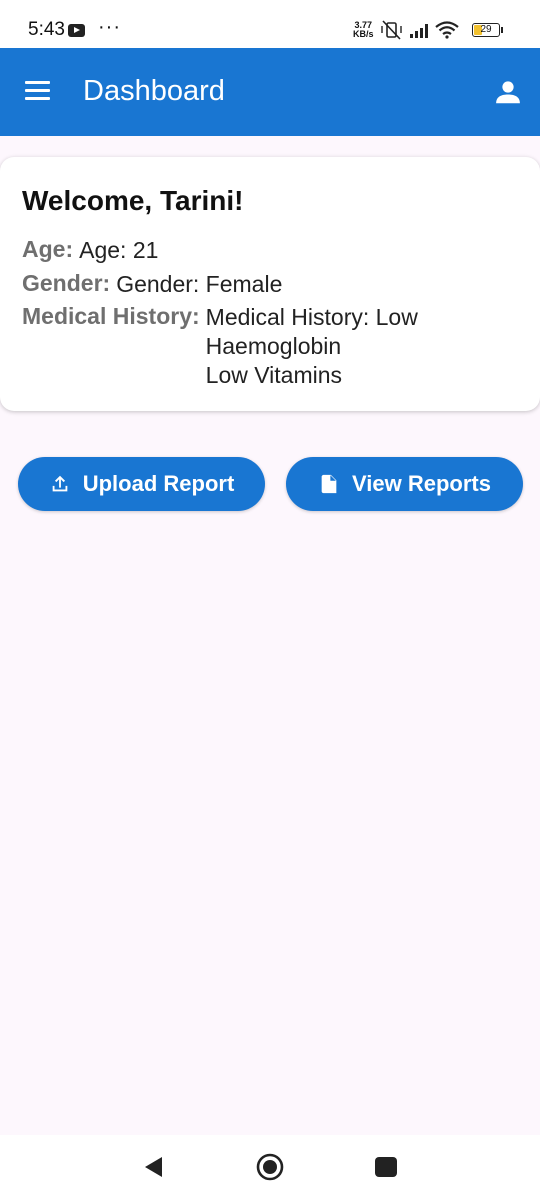 The image size is (540, 1200). I want to click on home-circle-icon, so click(270, 1167).